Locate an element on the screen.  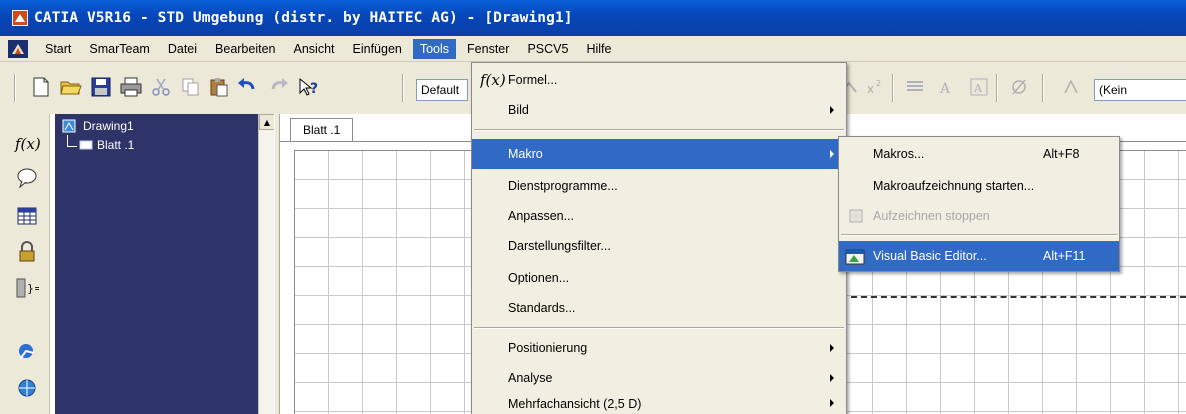
svg-text: x is located at coordinates (870, 89).